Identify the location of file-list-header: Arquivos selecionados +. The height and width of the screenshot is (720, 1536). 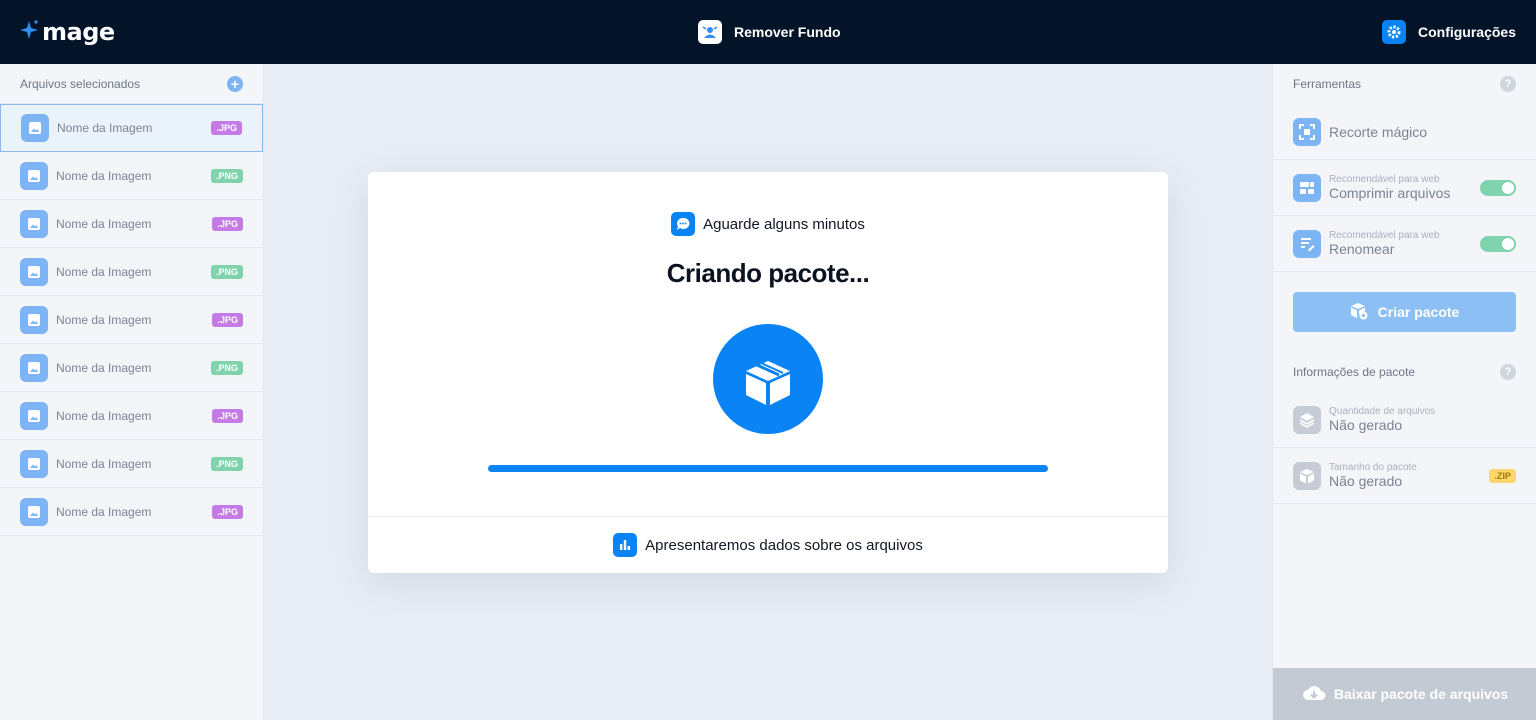
(131, 84).